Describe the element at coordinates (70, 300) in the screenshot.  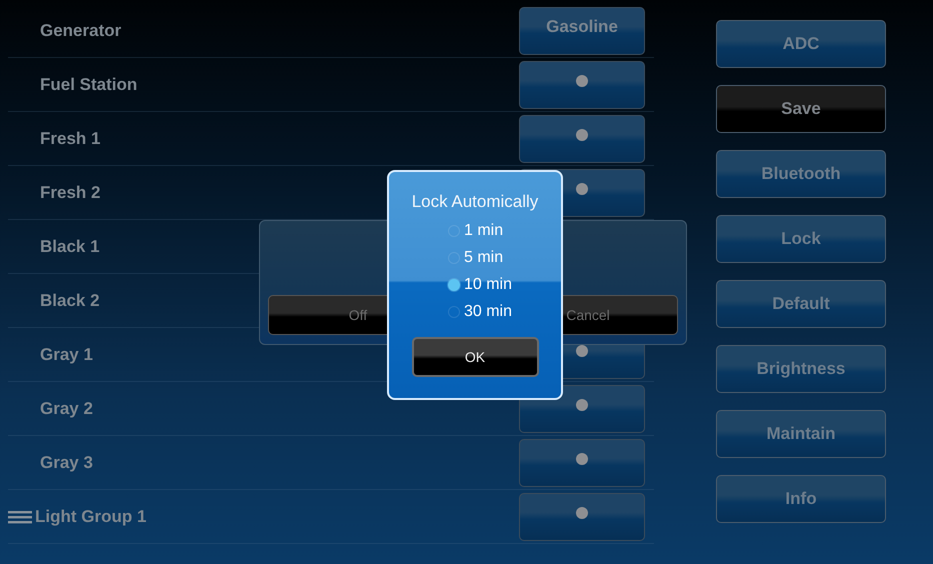
I see `item-label: Black 2` at that location.